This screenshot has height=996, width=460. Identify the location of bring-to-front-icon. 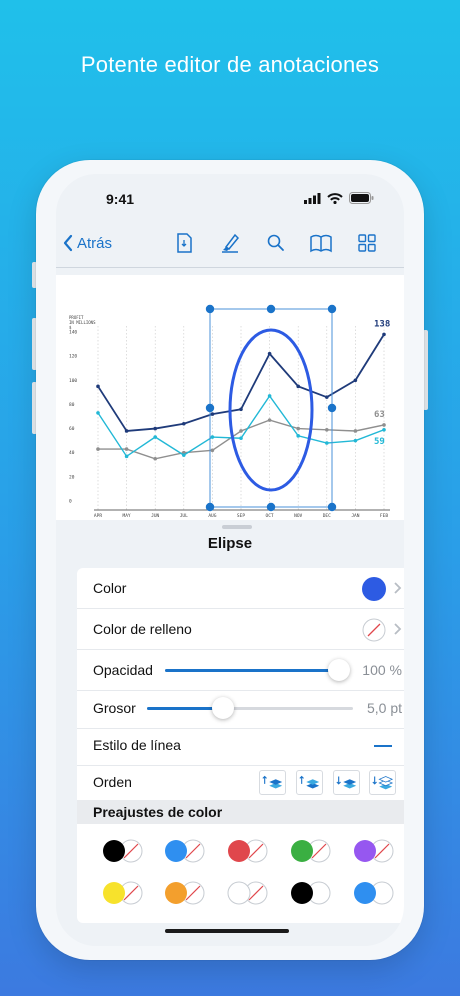
(272, 782).